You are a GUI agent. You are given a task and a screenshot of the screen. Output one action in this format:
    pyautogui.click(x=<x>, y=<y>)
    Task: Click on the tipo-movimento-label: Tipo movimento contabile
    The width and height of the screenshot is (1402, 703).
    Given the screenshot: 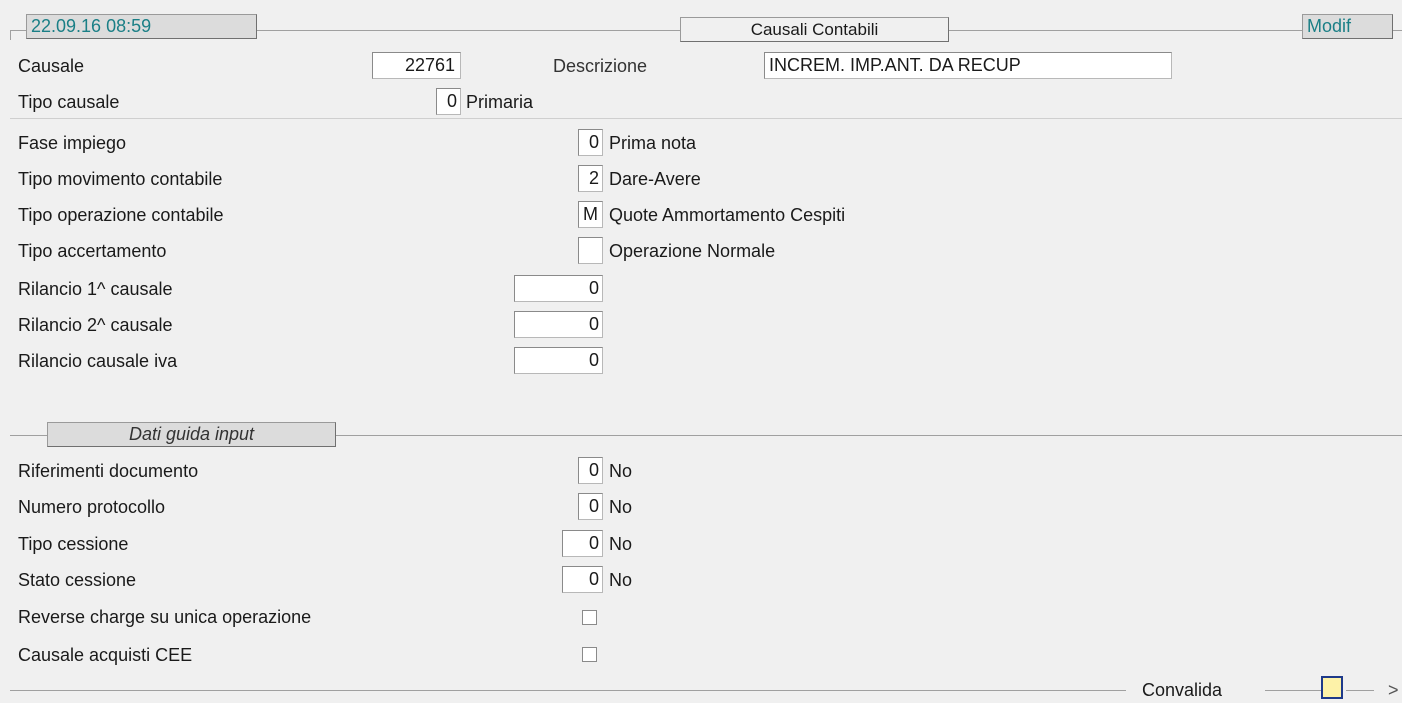 What is the action you would take?
    pyautogui.click(x=120, y=179)
    